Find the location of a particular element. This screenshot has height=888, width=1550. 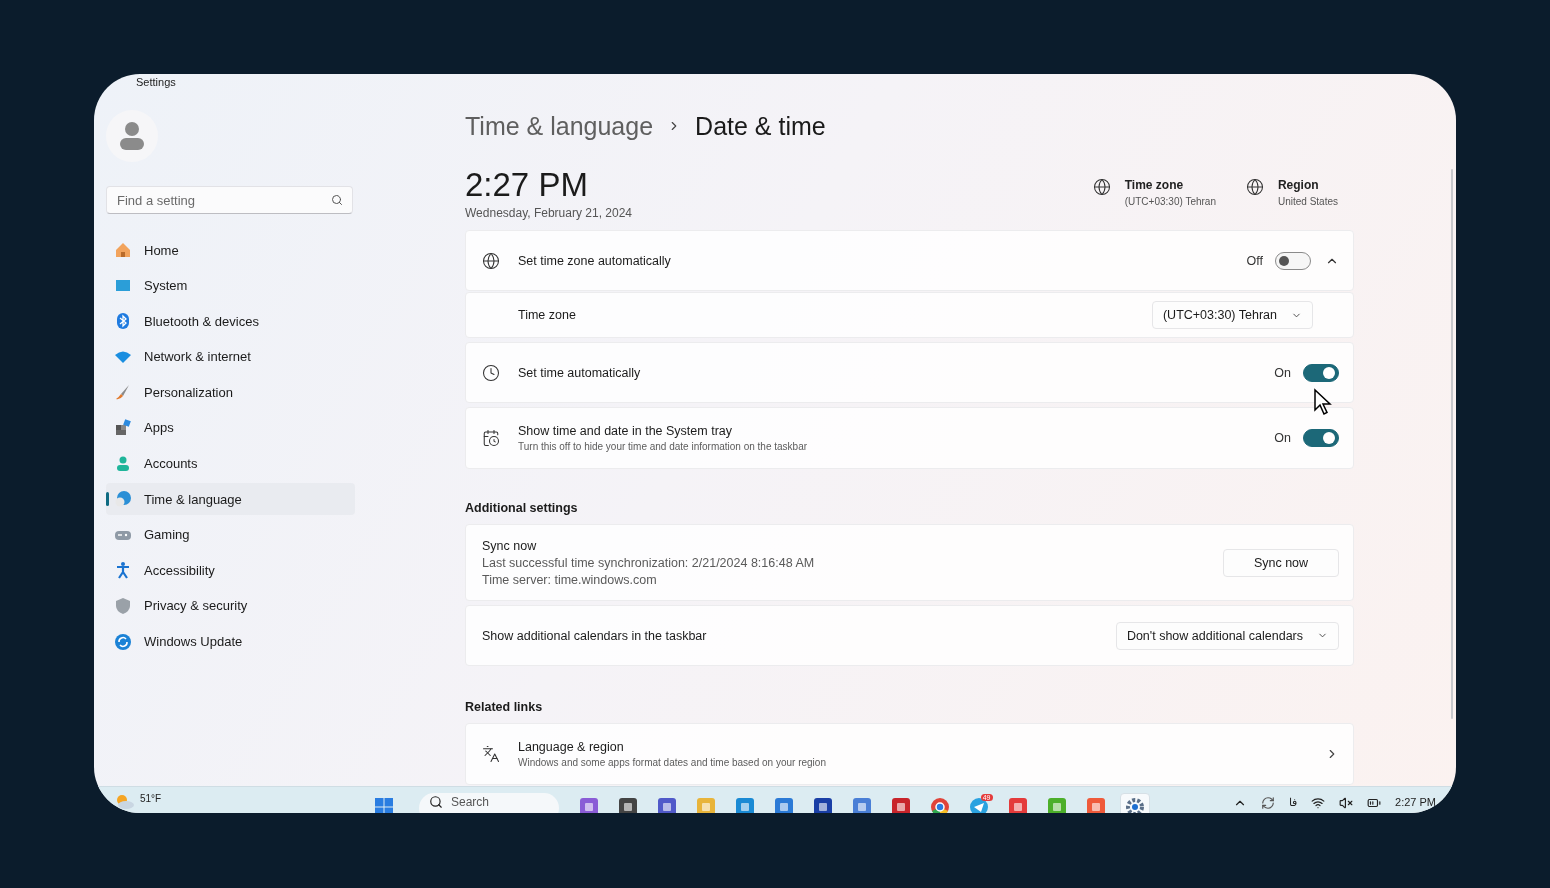

setting-detail: Last successful time synchronization: 2/21/2024 8:16:48 AM is located at coordinates (649, 562).